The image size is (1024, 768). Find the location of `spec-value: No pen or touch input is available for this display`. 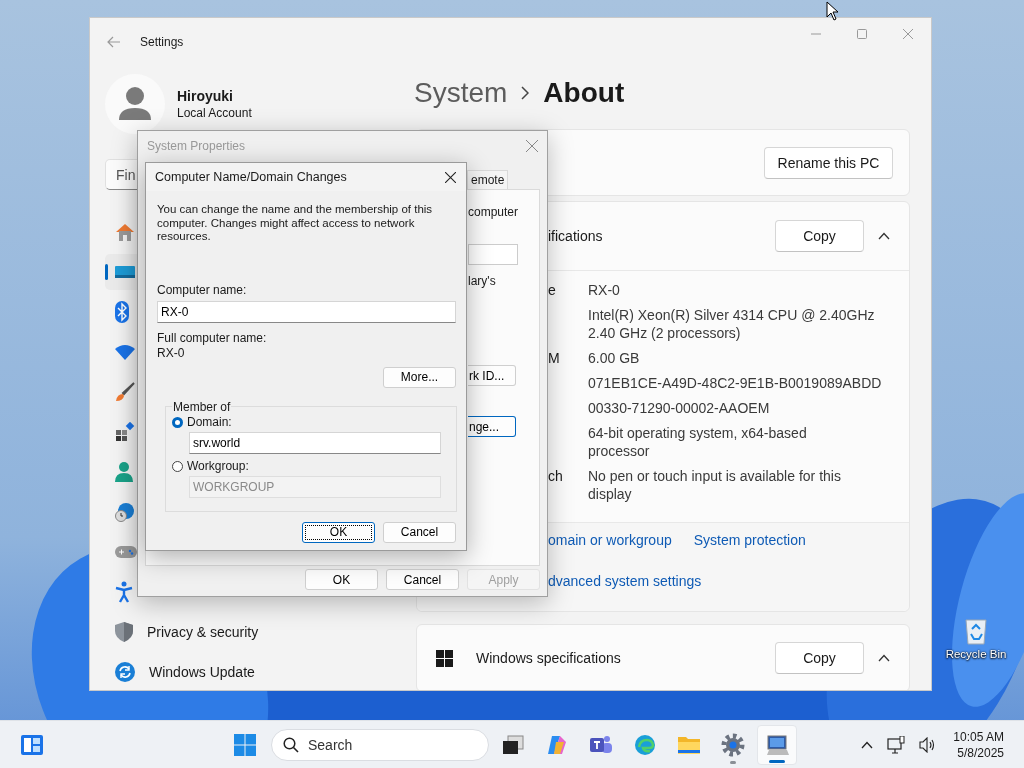

spec-value: No pen or touch input is available for this display is located at coordinates (714, 485).